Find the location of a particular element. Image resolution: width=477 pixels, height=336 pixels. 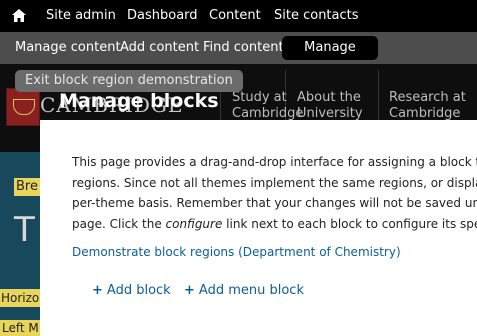

nav-research-line1: Research at is located at coordinates (427, 97).